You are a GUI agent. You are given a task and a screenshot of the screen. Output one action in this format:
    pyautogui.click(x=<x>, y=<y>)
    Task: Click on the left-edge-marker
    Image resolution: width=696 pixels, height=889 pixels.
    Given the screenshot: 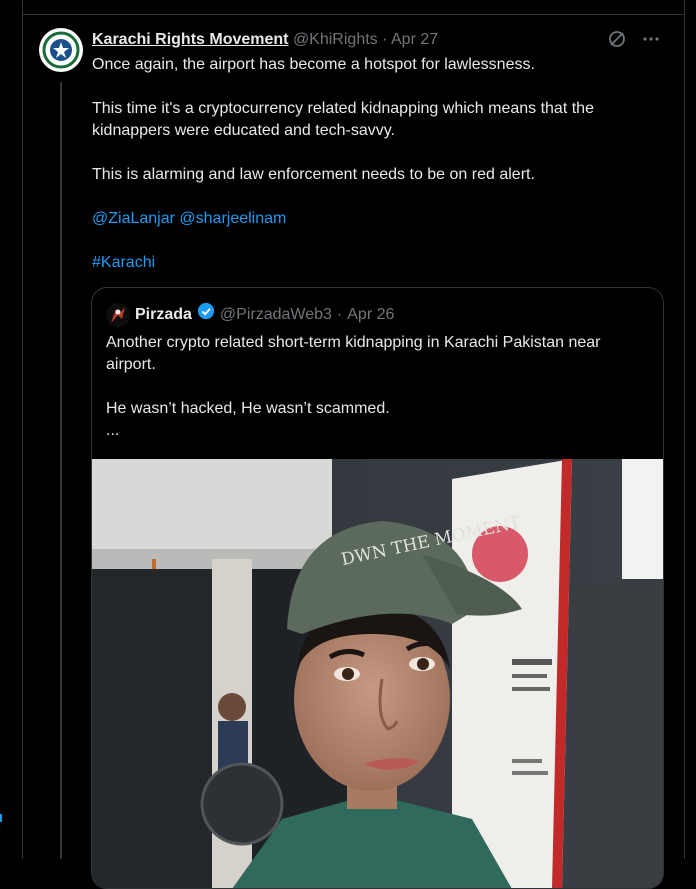 What is the action you would take?
    pyautogui.click(x=1, y=818)
    